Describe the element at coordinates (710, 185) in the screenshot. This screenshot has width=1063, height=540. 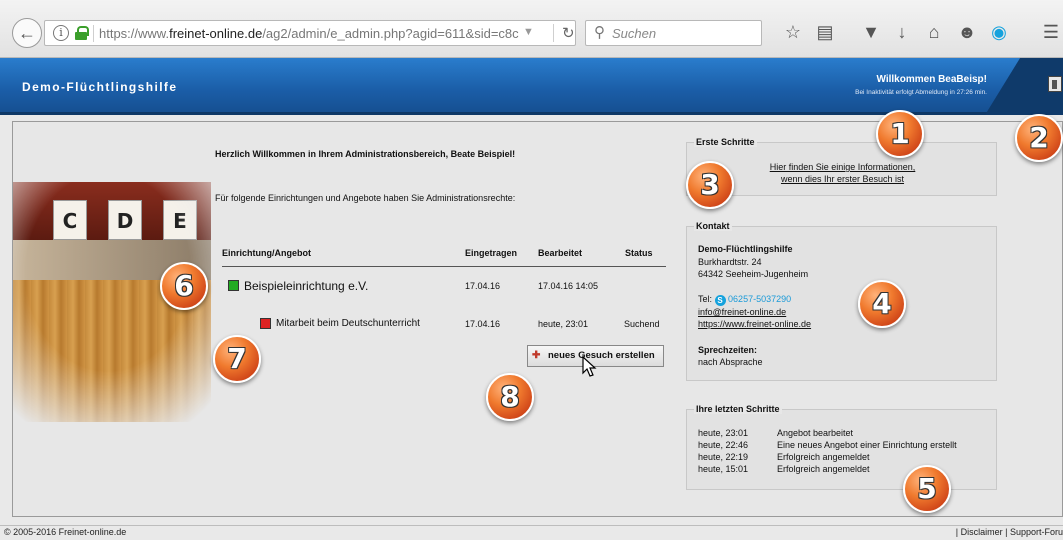
I see `callout-badge-3: 3` at that location.